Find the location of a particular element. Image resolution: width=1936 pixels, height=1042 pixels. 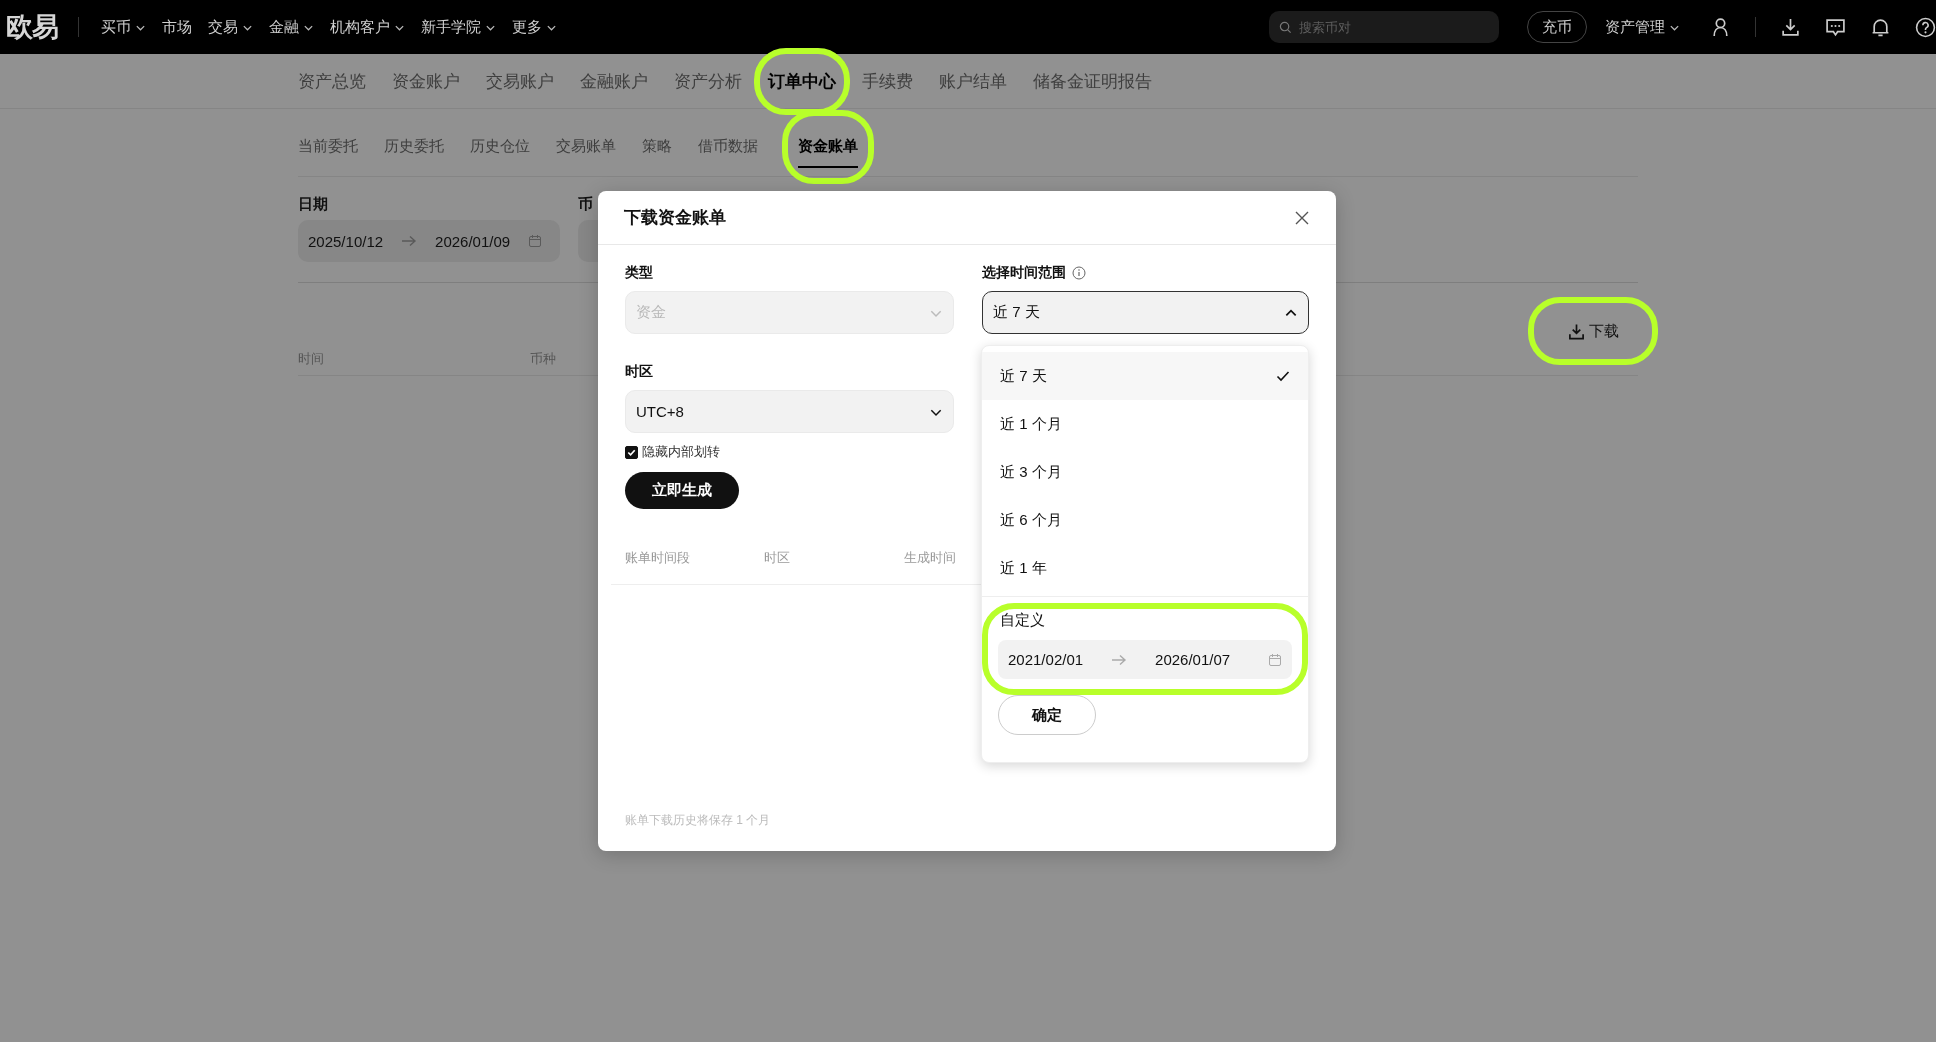

nav-menu-item: 机构客户 is located at coordinates (367, 27).